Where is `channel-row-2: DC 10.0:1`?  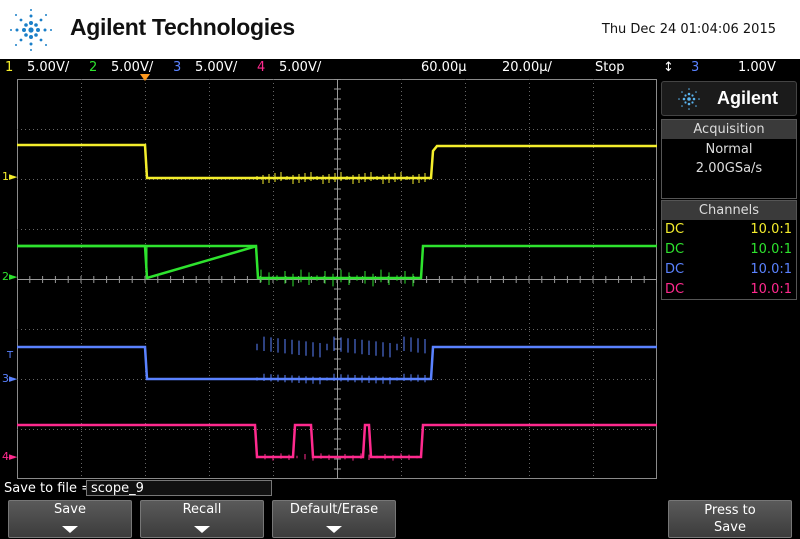 channel-row-2: DC 10.0:1 is located at coordinates (729, 250).